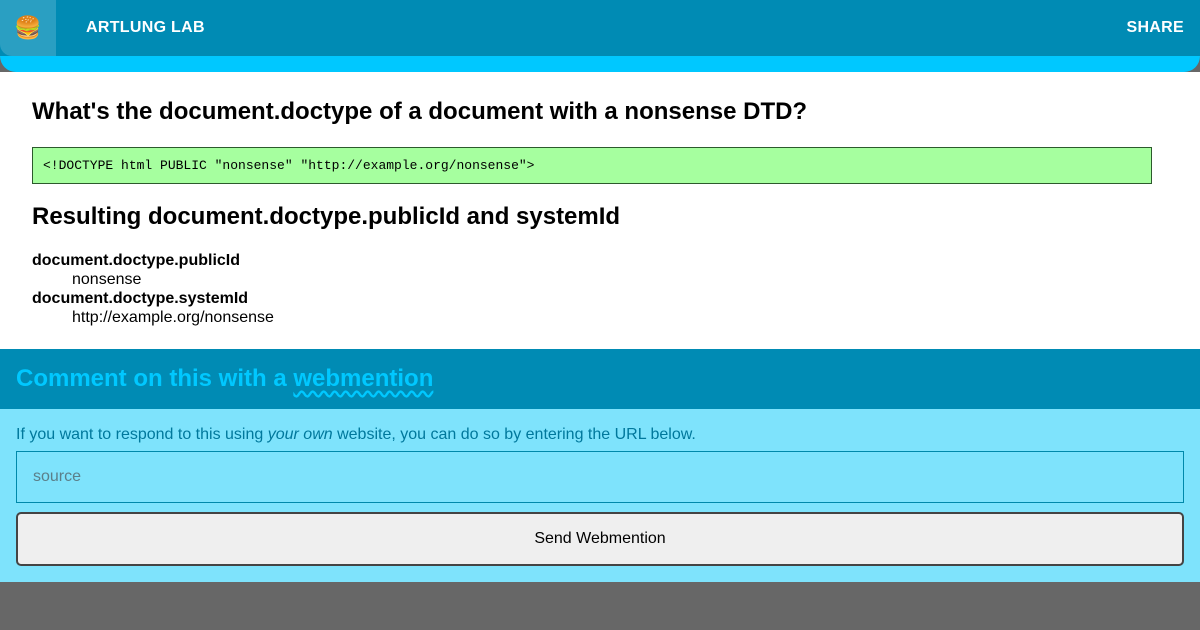 This screenshot has width=1200, height=630. What do you see at coordinates (107, 279) in the screenshot?
I see `result-value-publicid: nonsense` at bounding box center [107, 279].